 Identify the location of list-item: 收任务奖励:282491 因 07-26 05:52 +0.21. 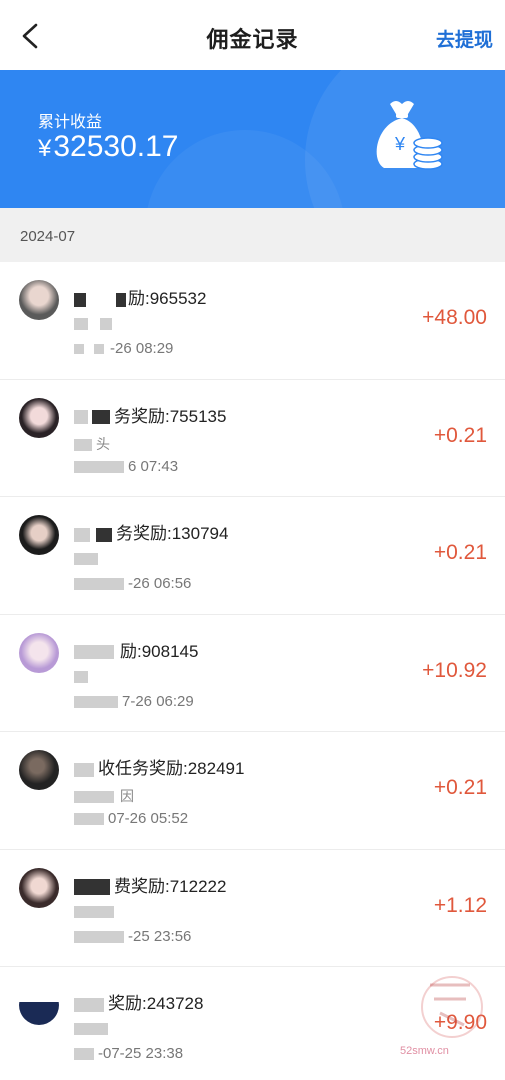
(252, 791).